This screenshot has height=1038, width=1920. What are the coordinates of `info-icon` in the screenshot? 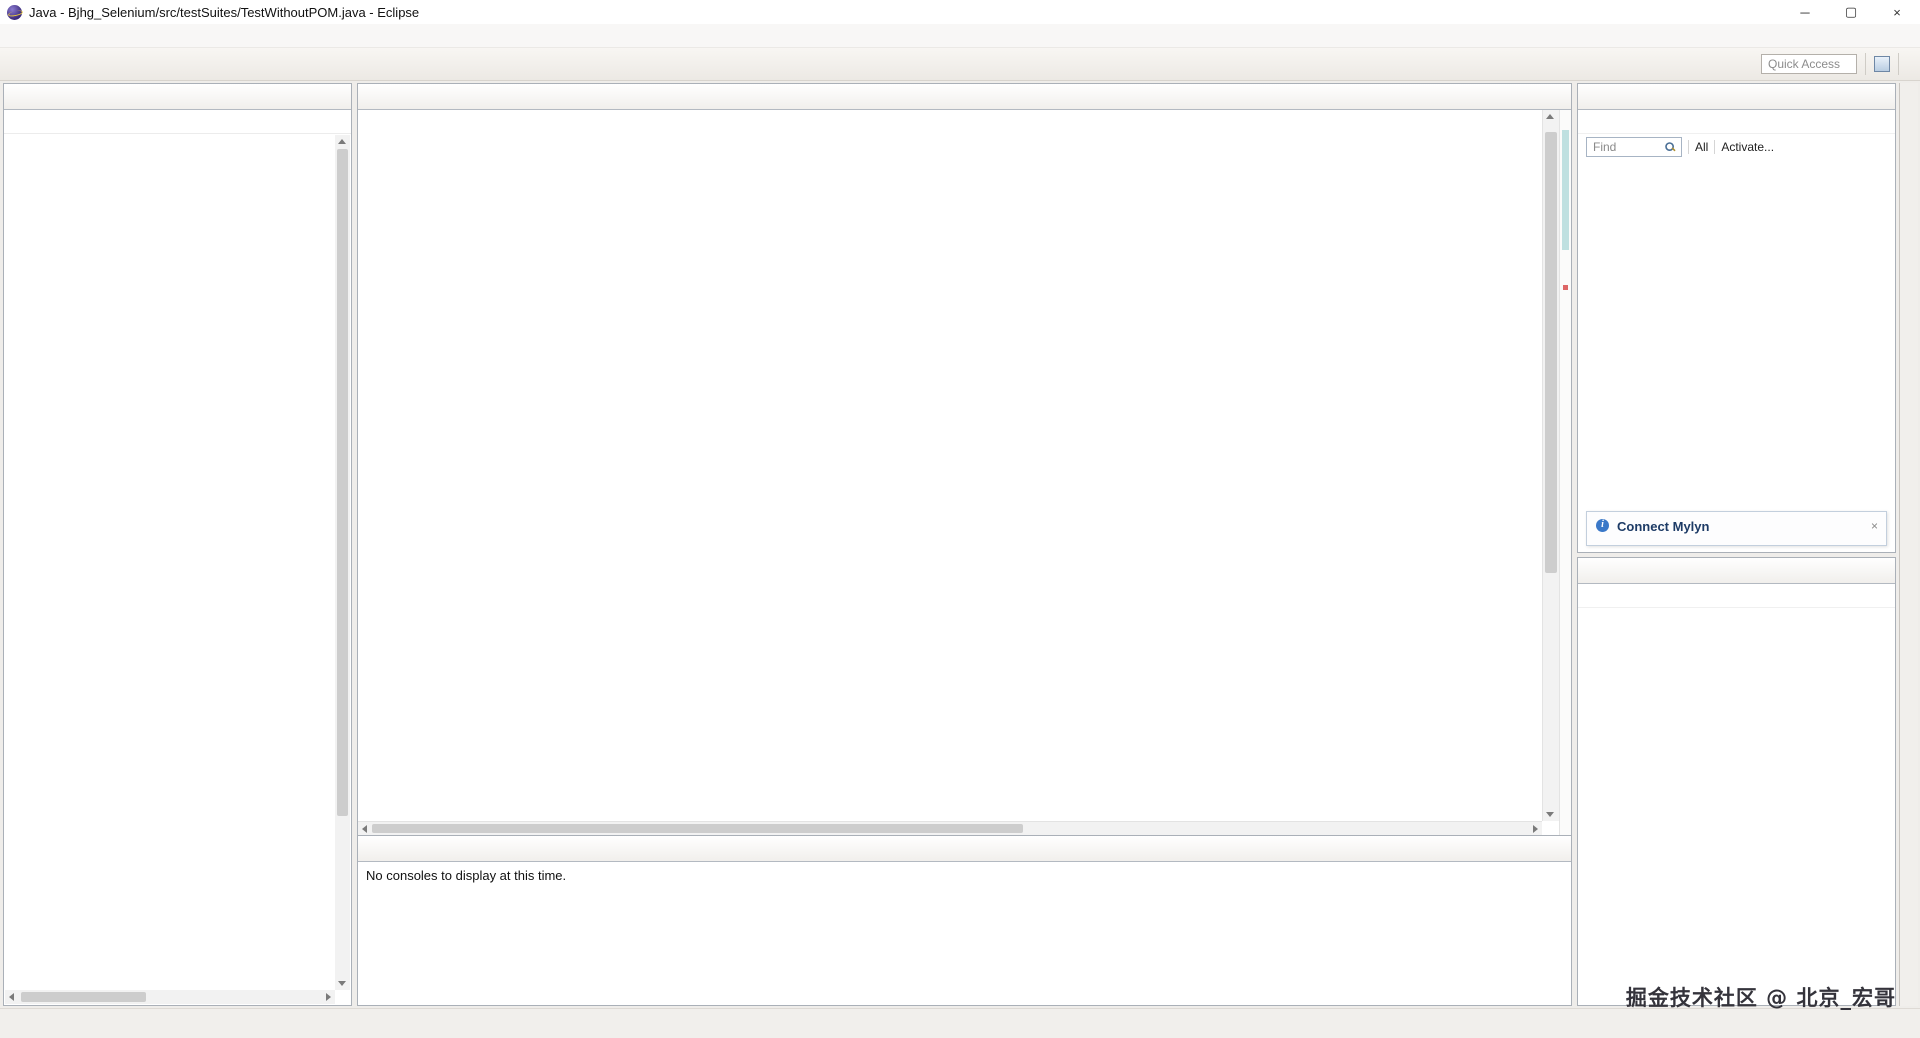 It's located at (1603, 526).